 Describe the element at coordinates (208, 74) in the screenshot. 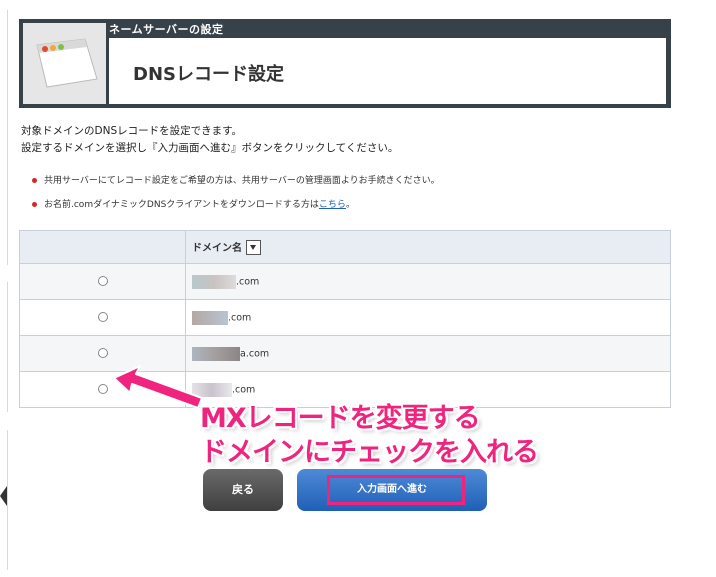

I see `page-title: DNSレコード設定` at that location.